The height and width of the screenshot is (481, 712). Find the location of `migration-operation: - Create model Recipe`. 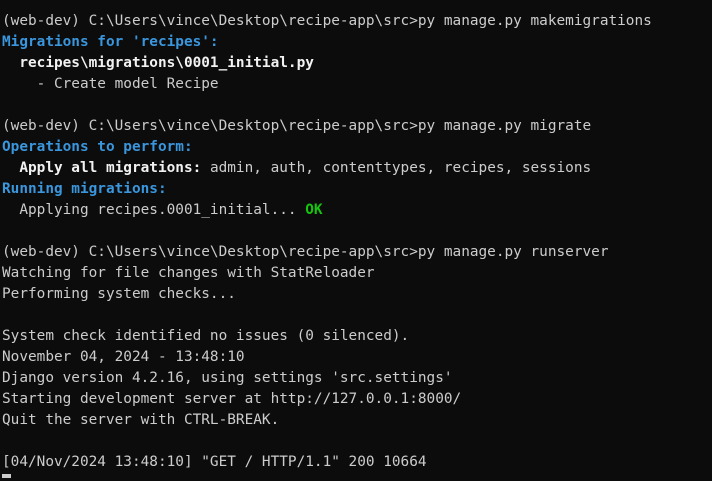

migration-operation: - Create model Recipe is located at coordinates (110, 84).